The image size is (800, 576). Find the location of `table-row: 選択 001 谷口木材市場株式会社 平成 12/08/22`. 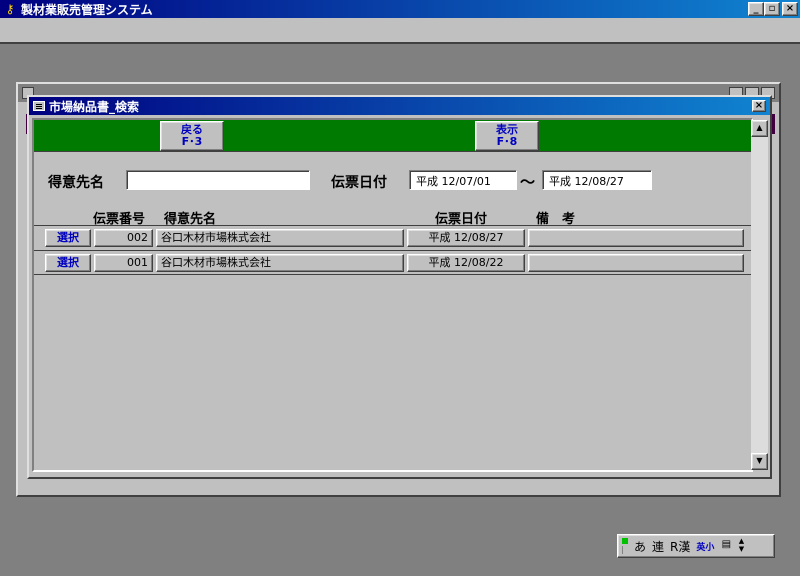

table-row: 選択 001 谷口木材市場株式会社 平成 12/08/22 is located at coordinates (392, 262).